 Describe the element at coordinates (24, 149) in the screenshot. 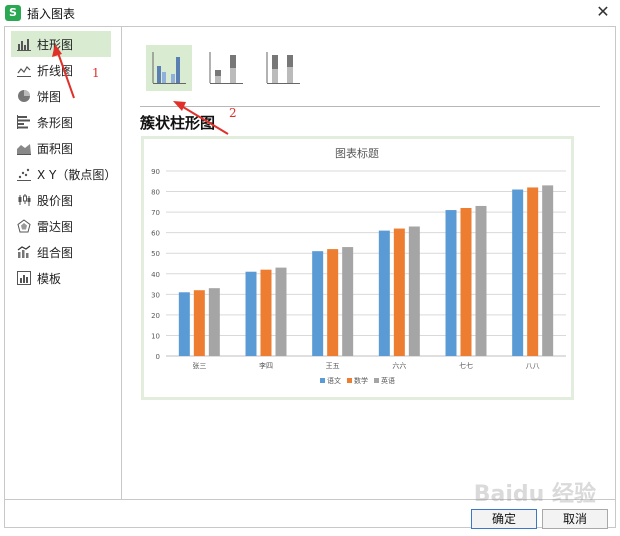

I see `area-chart-icon` at that location.